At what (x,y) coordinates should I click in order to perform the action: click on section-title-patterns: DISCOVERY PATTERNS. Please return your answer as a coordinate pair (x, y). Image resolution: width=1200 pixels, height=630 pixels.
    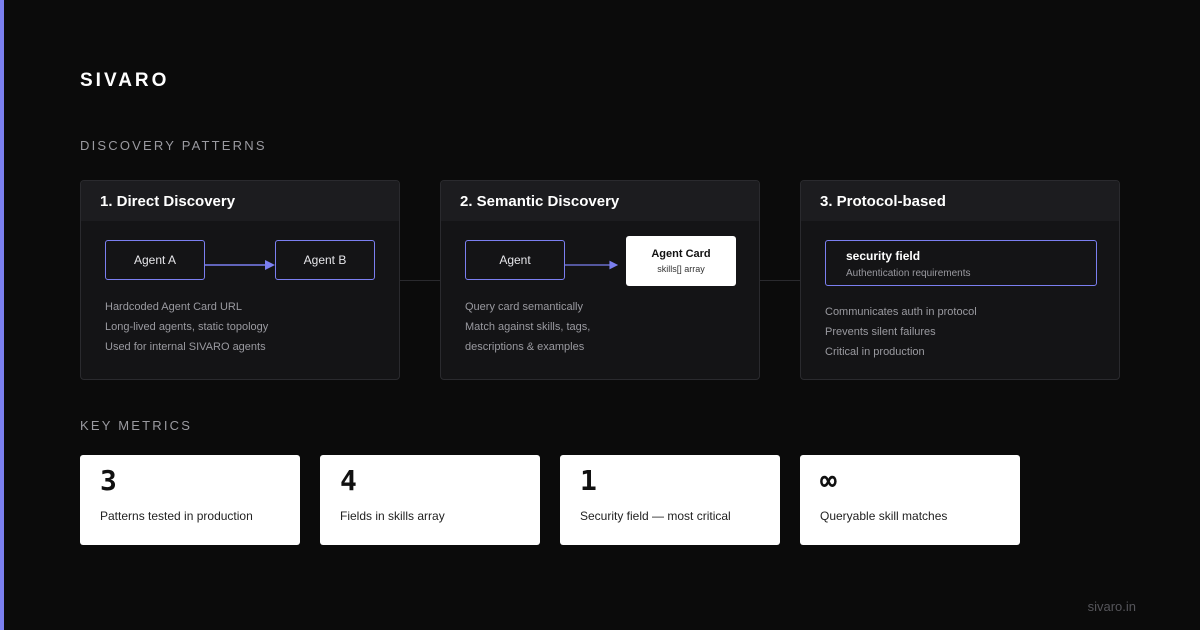
    Looking at the image, I should click on (173, 145).